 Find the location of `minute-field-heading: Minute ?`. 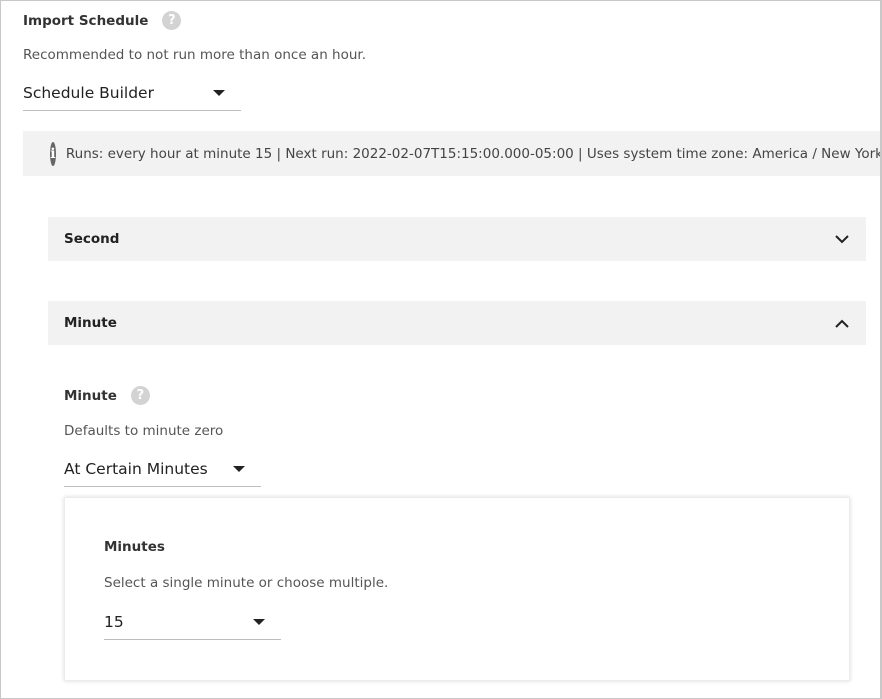

minute-field-heading: Minute ? is located at coordinates (107, 395).